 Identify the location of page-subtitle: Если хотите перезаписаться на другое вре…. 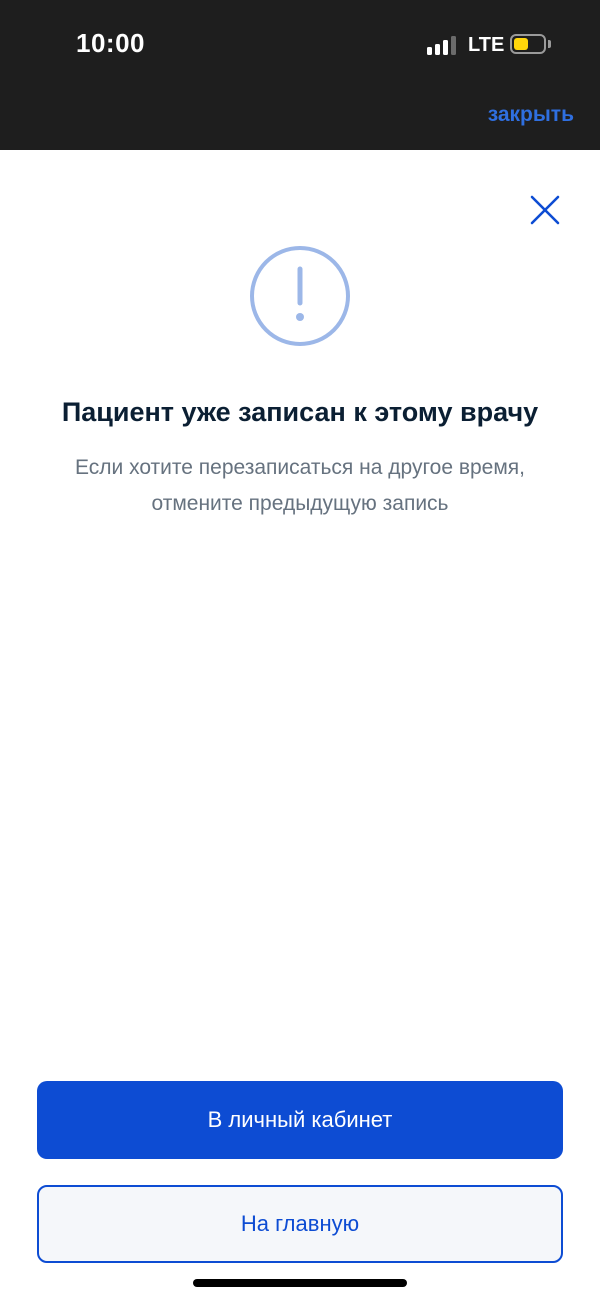
(300, 486).